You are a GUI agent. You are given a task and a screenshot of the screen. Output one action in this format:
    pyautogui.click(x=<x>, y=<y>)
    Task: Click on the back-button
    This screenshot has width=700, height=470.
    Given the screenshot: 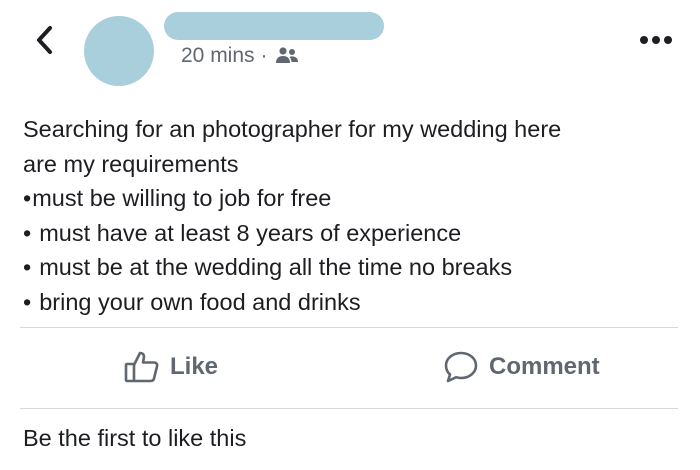 What is the action you would take?
    pyautogui.click(x=44, y=40)
    